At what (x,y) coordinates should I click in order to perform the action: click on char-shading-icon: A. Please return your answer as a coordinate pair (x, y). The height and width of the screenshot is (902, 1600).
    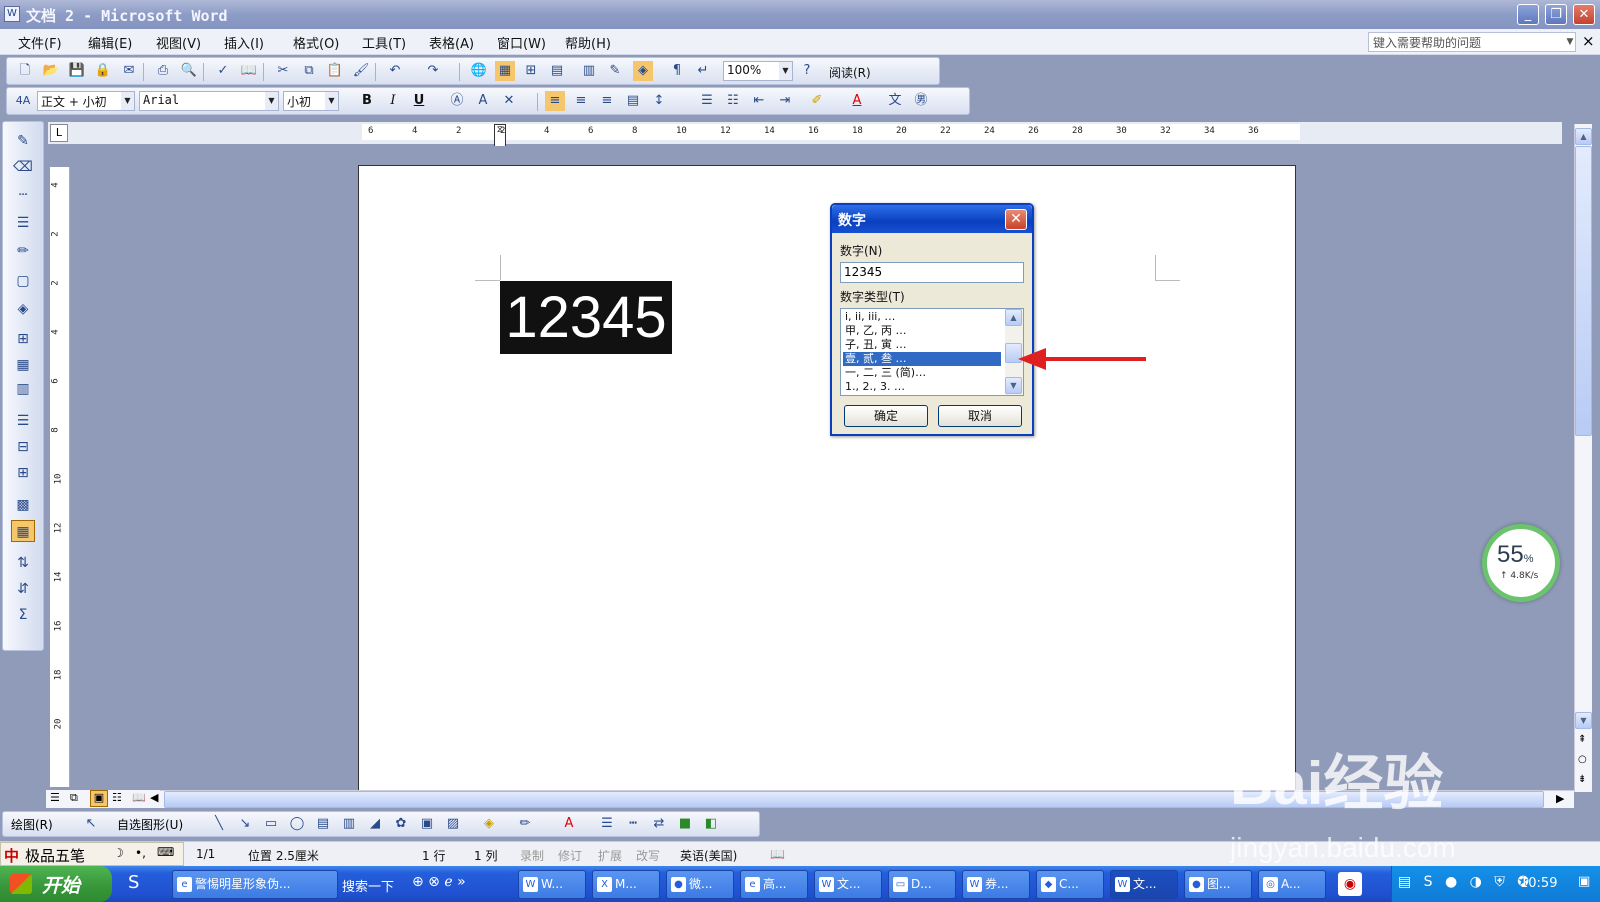
    Looking at the image, I should click on (483, 101).